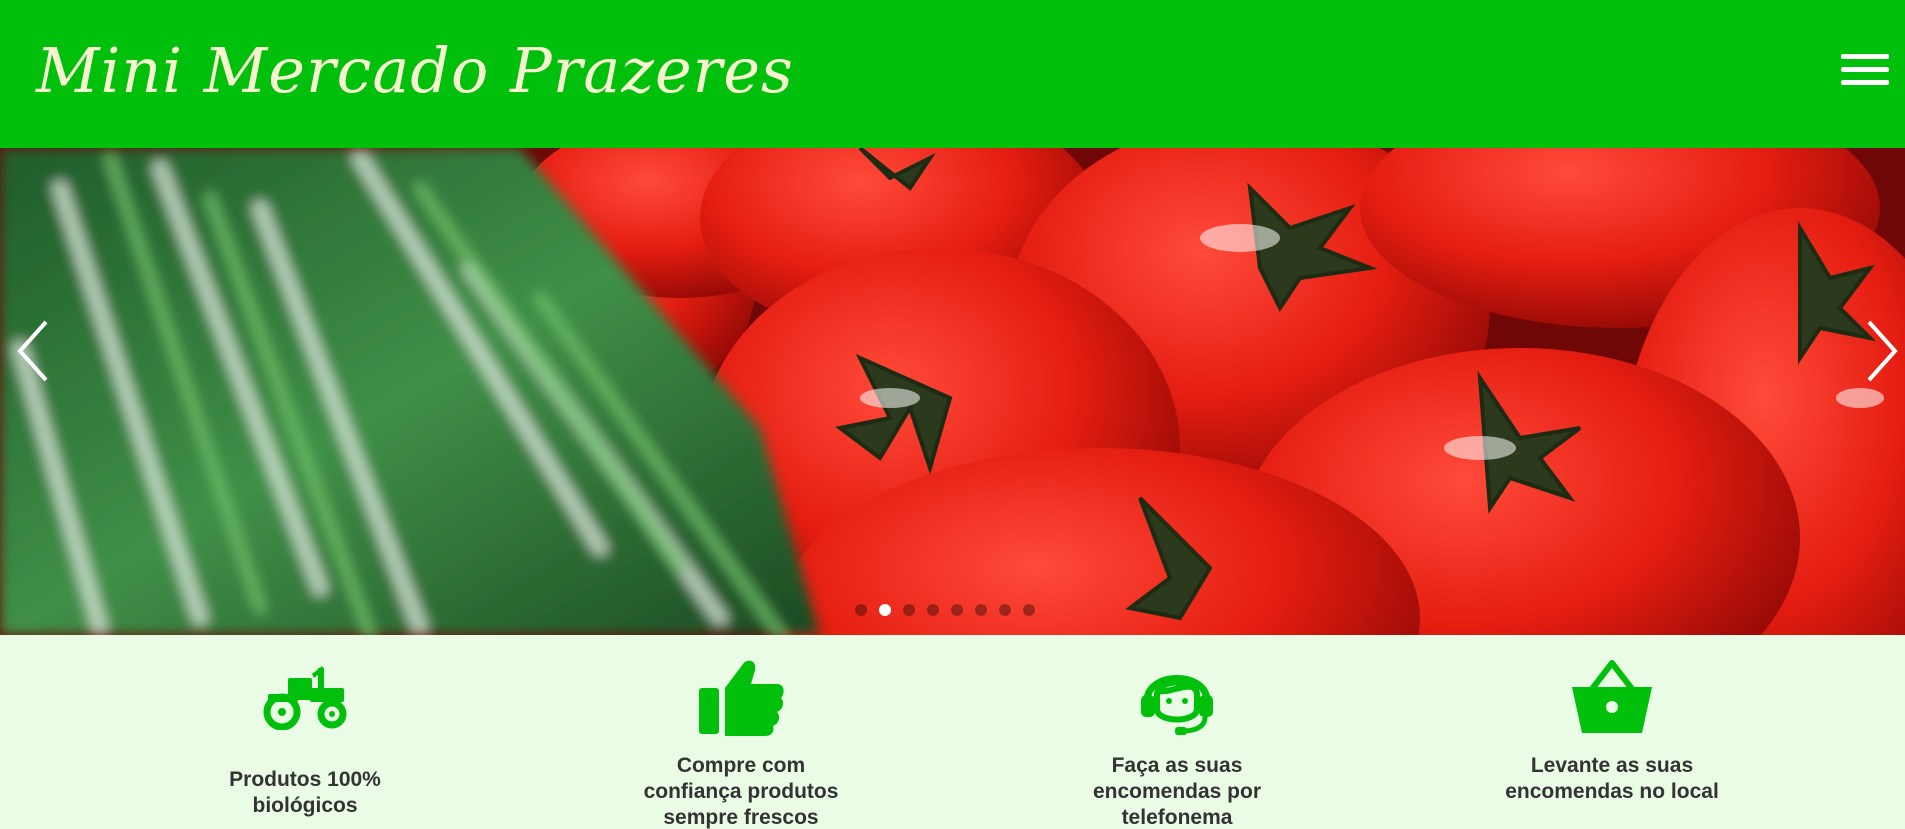 The image size is (1905, 829). Describe the element at coordinates (1612, 778) in the screenshot. I see `feature-label: Levante as suas encomendas no local` at that location.